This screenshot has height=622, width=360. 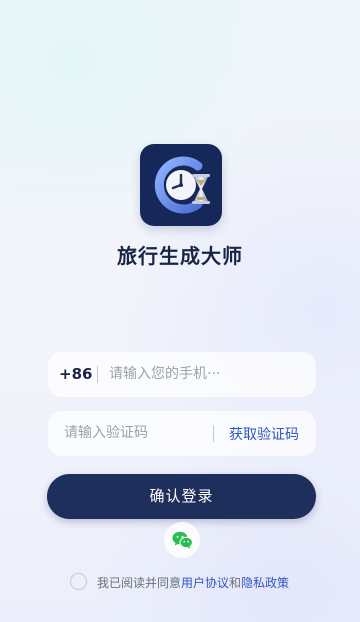 I want to click on agreement-checkbox, so click(x=78, y=581).